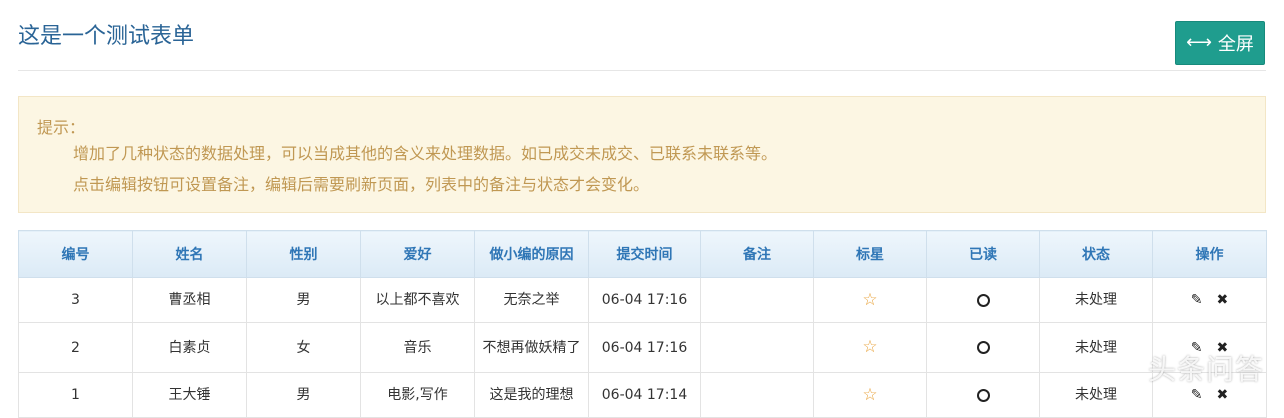 The width and height of the screenshot is (1284, 418). I want to click on column-header-star: 标星, so click(870, 254).